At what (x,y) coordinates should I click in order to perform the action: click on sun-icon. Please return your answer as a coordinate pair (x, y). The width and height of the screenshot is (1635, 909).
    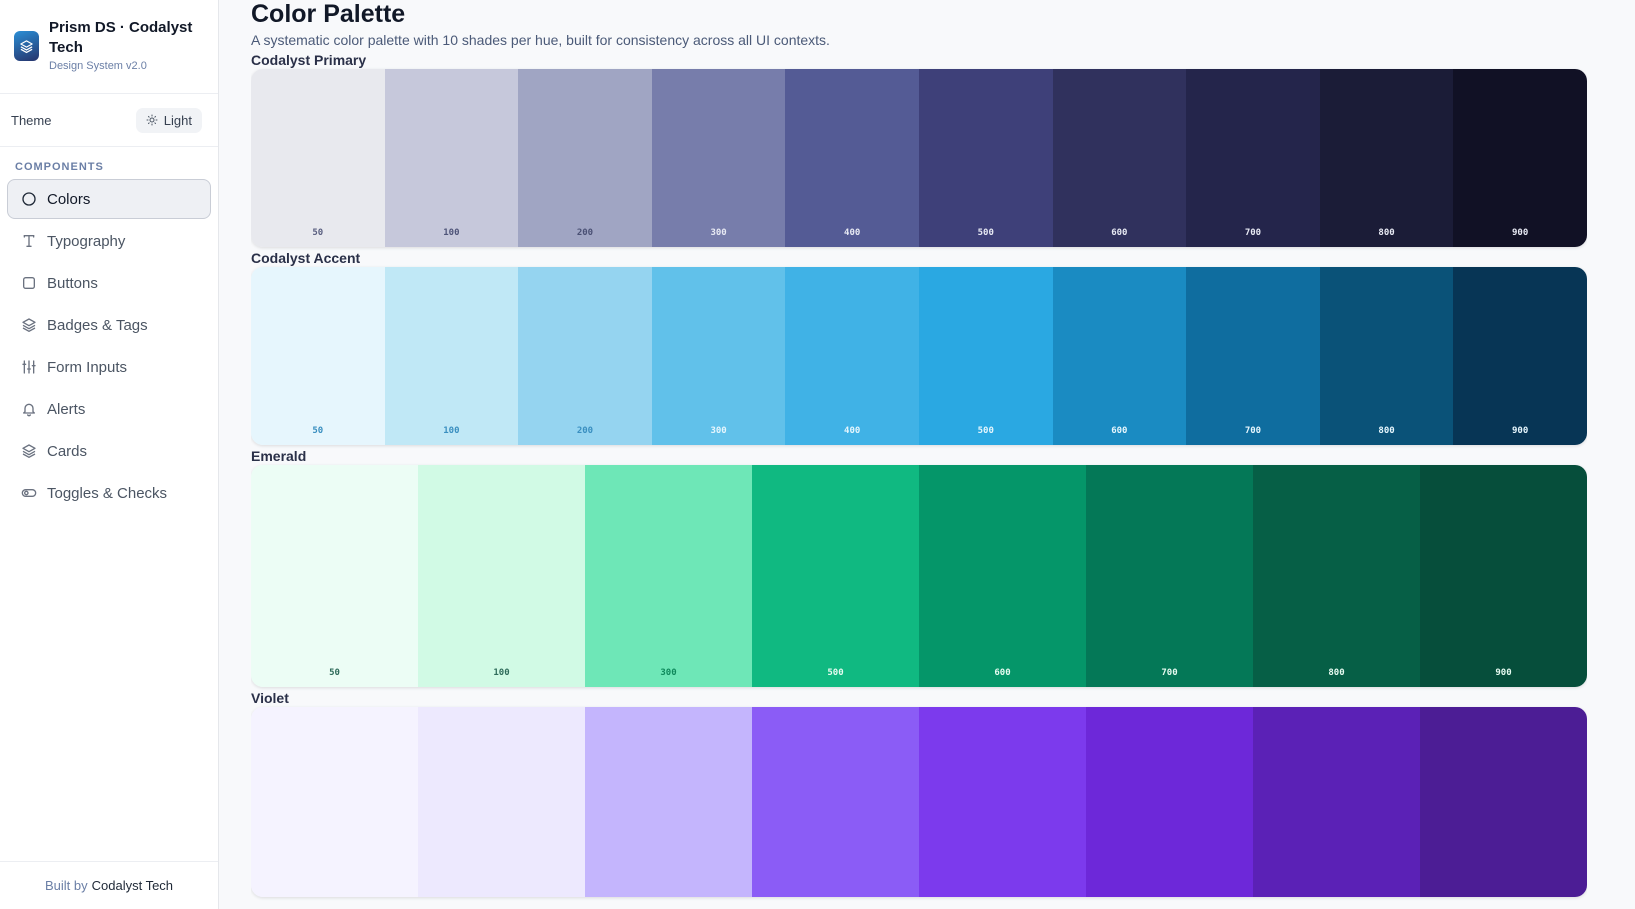
    Looking at the image, I should click on (152, 120).